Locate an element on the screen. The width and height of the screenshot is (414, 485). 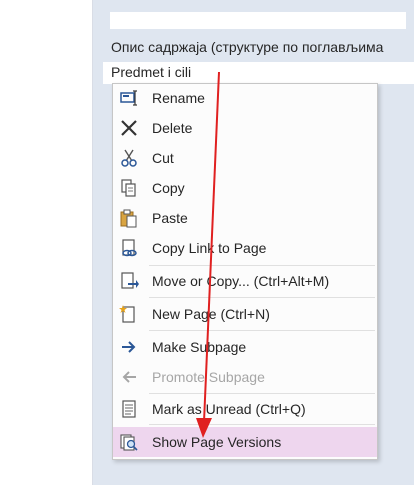
delete-icon is located at coordinates (129, 128).